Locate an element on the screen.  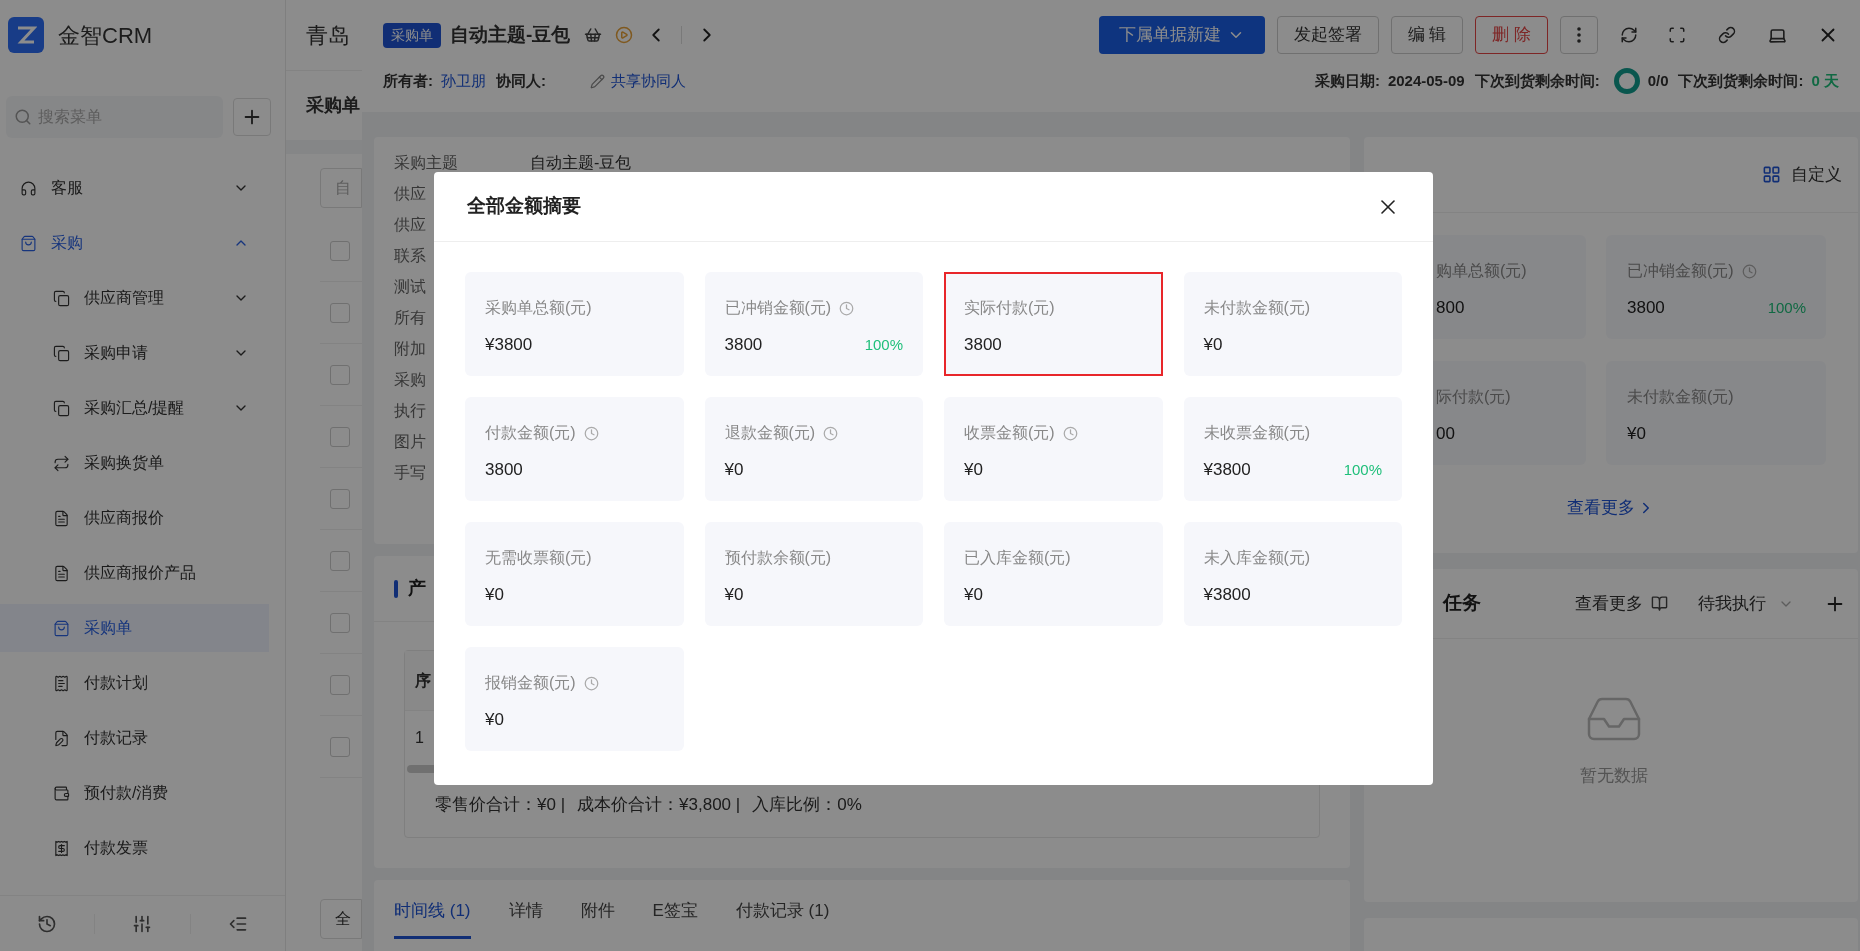
tab: 付款记录 (1) is located at coordinates (782, 918).